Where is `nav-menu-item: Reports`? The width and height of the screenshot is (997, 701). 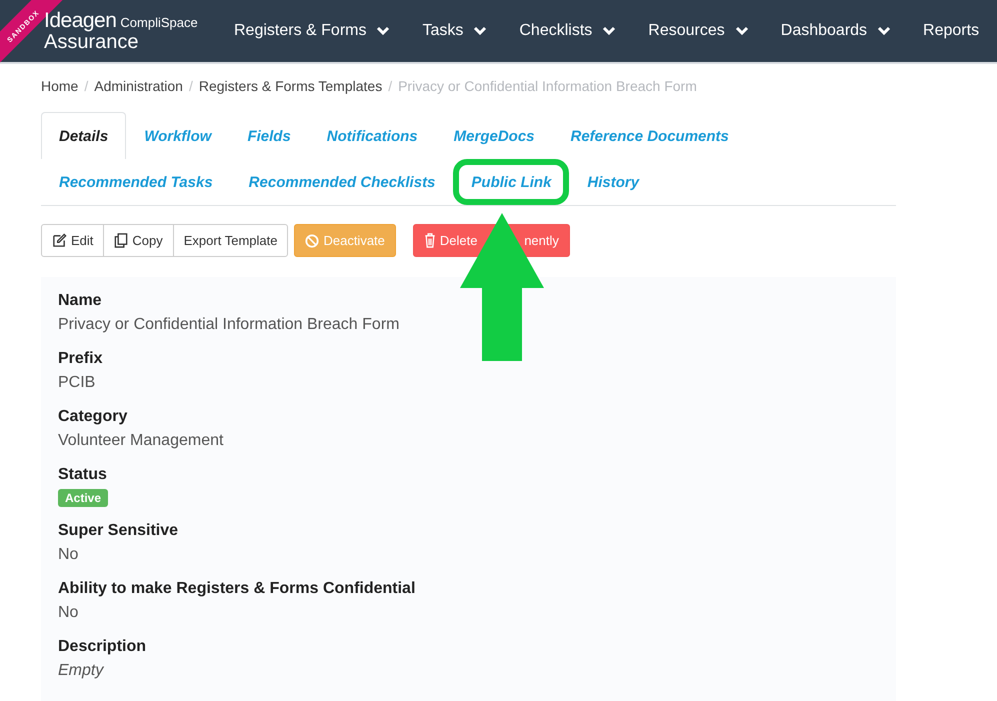 nav-menu-item: Reports is located at coordinates (951, 31).